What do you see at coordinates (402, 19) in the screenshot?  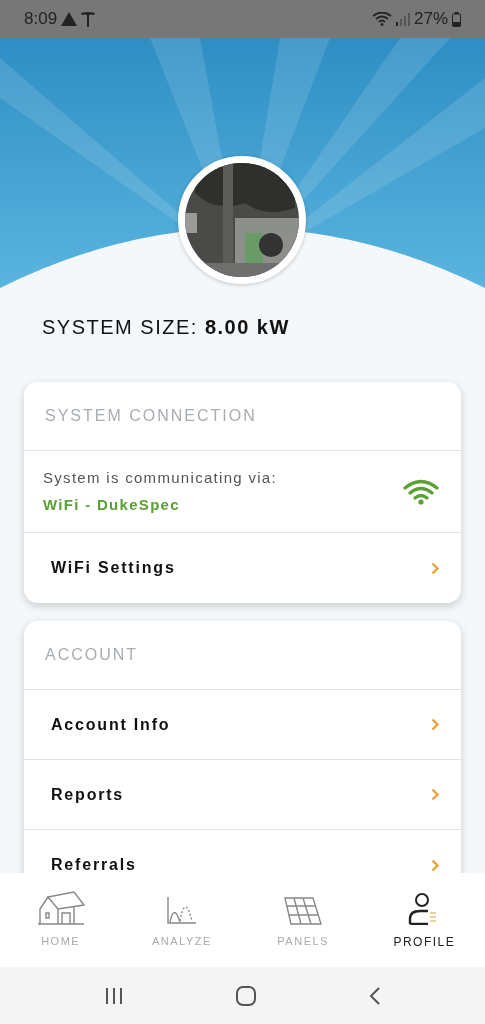 I see `cell-signal-icon` at bounding box center [402, 19].